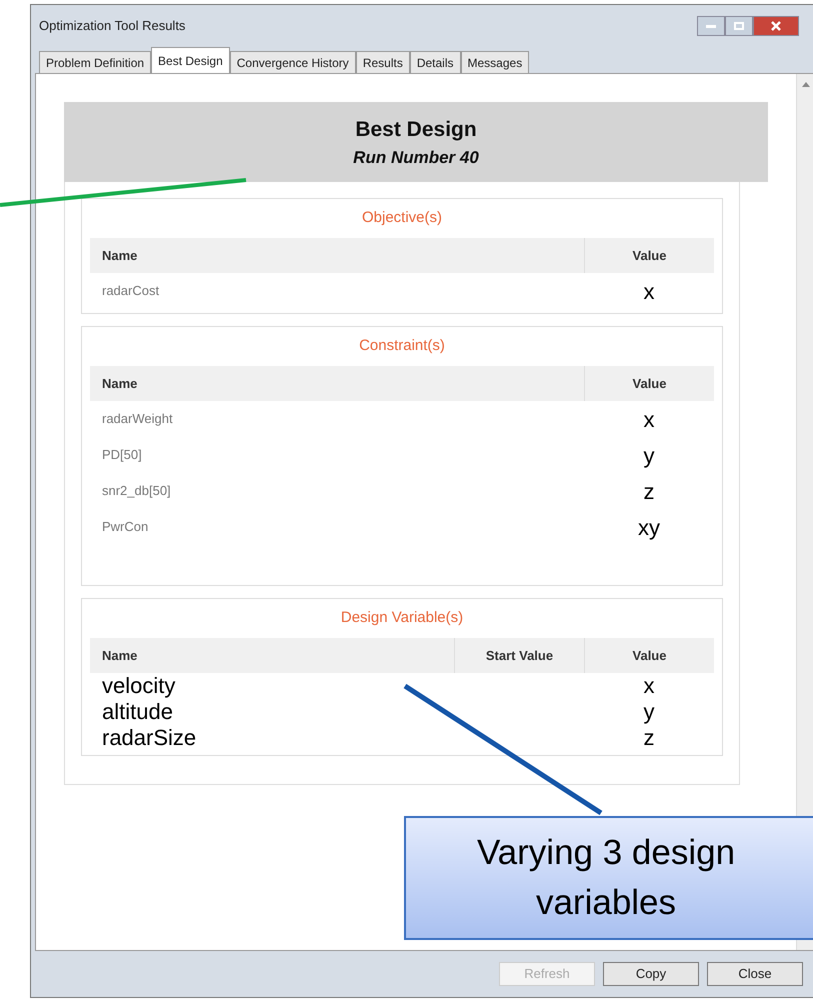 This screenshot has height=1000, width=813. What do you see at coordinates (149, 738) in the screenshot?
I see `name-cell-text: radarSize` at bounding box center [149, 738].